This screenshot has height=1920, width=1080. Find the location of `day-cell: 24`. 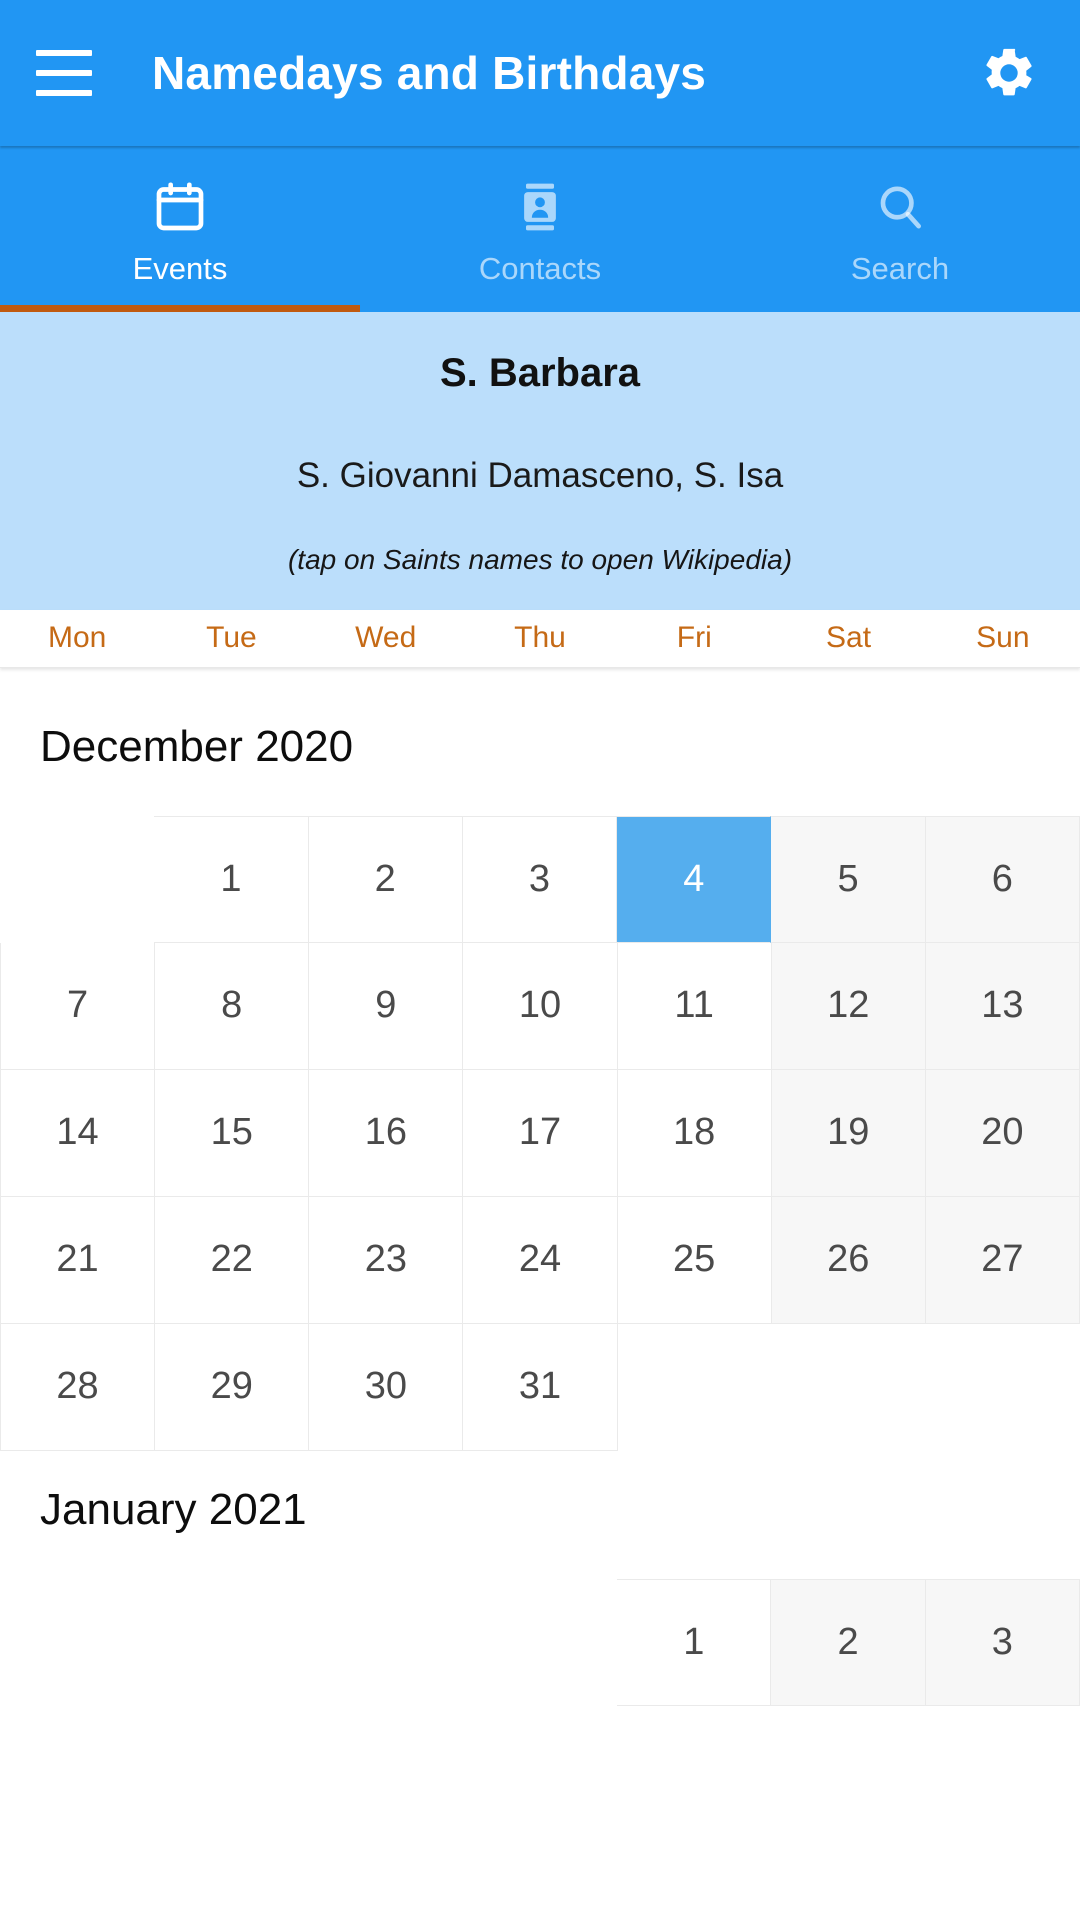

day-cell: 24 is located at coordinates (540, 1260).